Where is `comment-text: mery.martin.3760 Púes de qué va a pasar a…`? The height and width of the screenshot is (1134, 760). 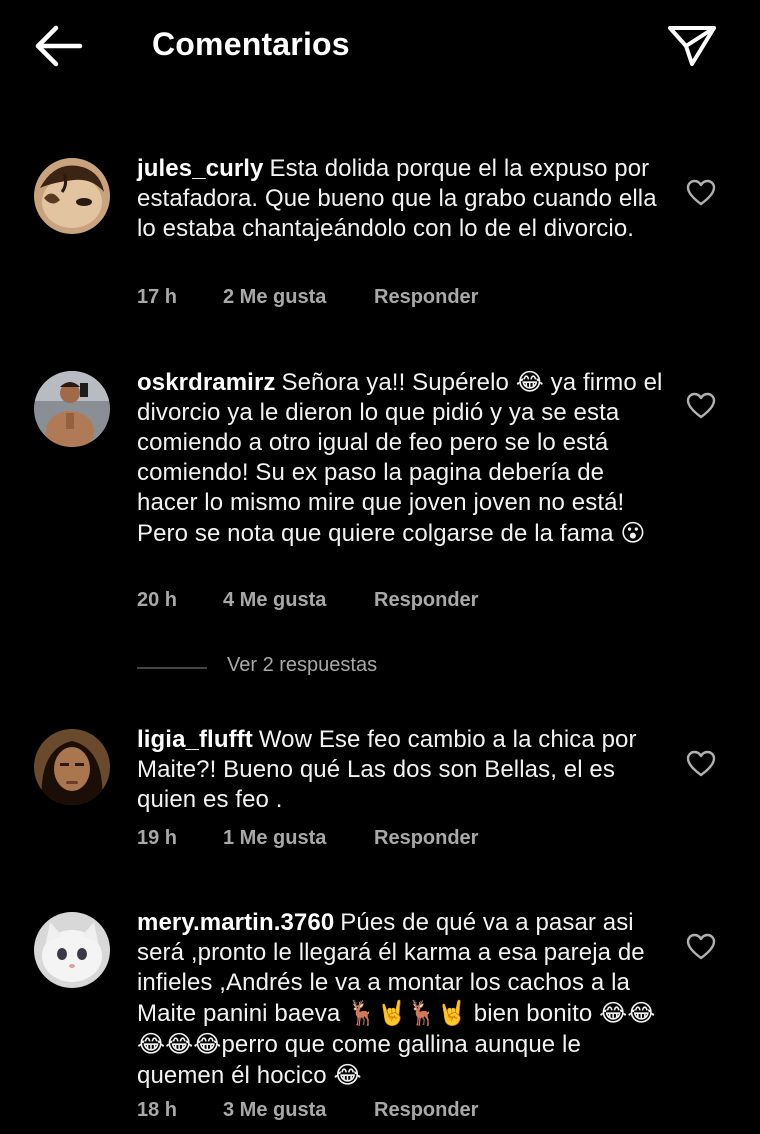 comment-text: mery.martin.3760 Púes de qué va a pasar a… is located at coordinates (402, 999).